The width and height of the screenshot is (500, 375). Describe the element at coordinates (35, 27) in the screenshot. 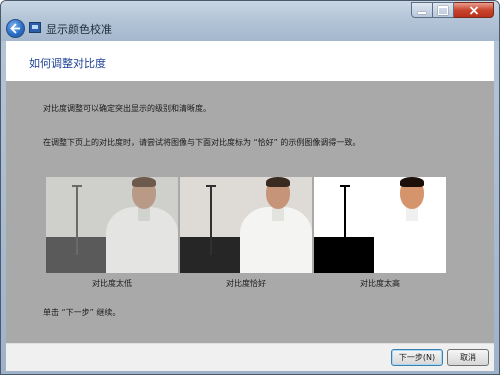

I see `display-icon` at that location.